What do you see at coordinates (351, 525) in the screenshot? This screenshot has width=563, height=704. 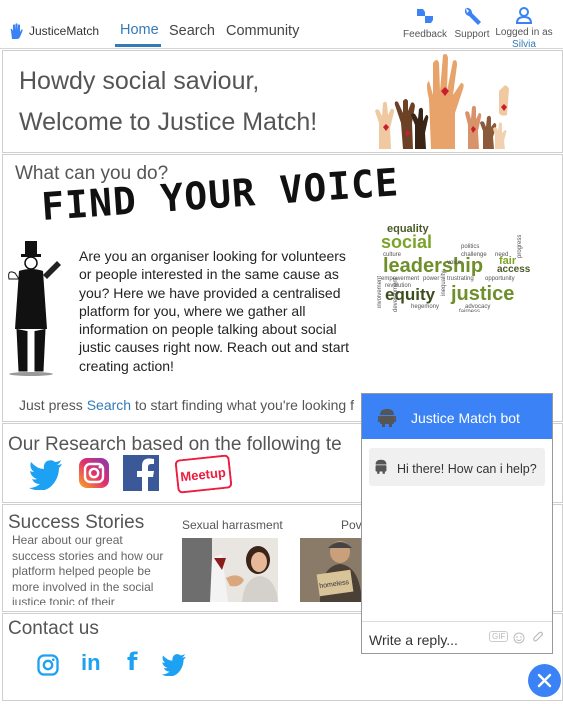 I see `story-caption: Pov` at bounding box center [351, 525].